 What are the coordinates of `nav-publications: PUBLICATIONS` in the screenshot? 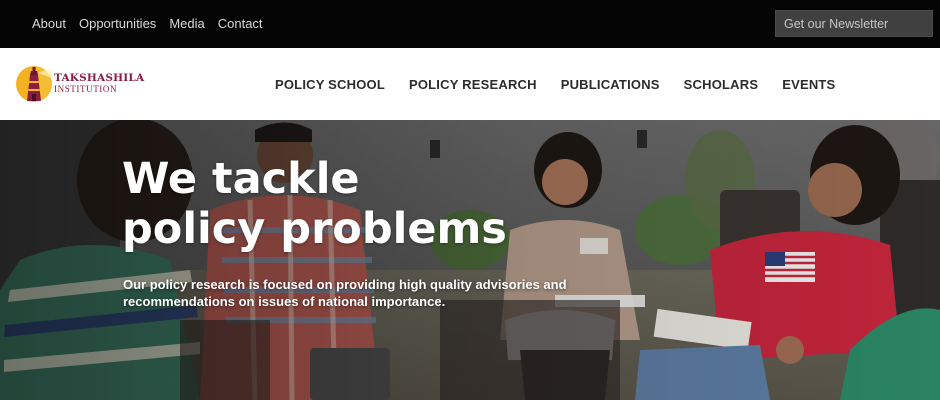 It's located at (610, 84).